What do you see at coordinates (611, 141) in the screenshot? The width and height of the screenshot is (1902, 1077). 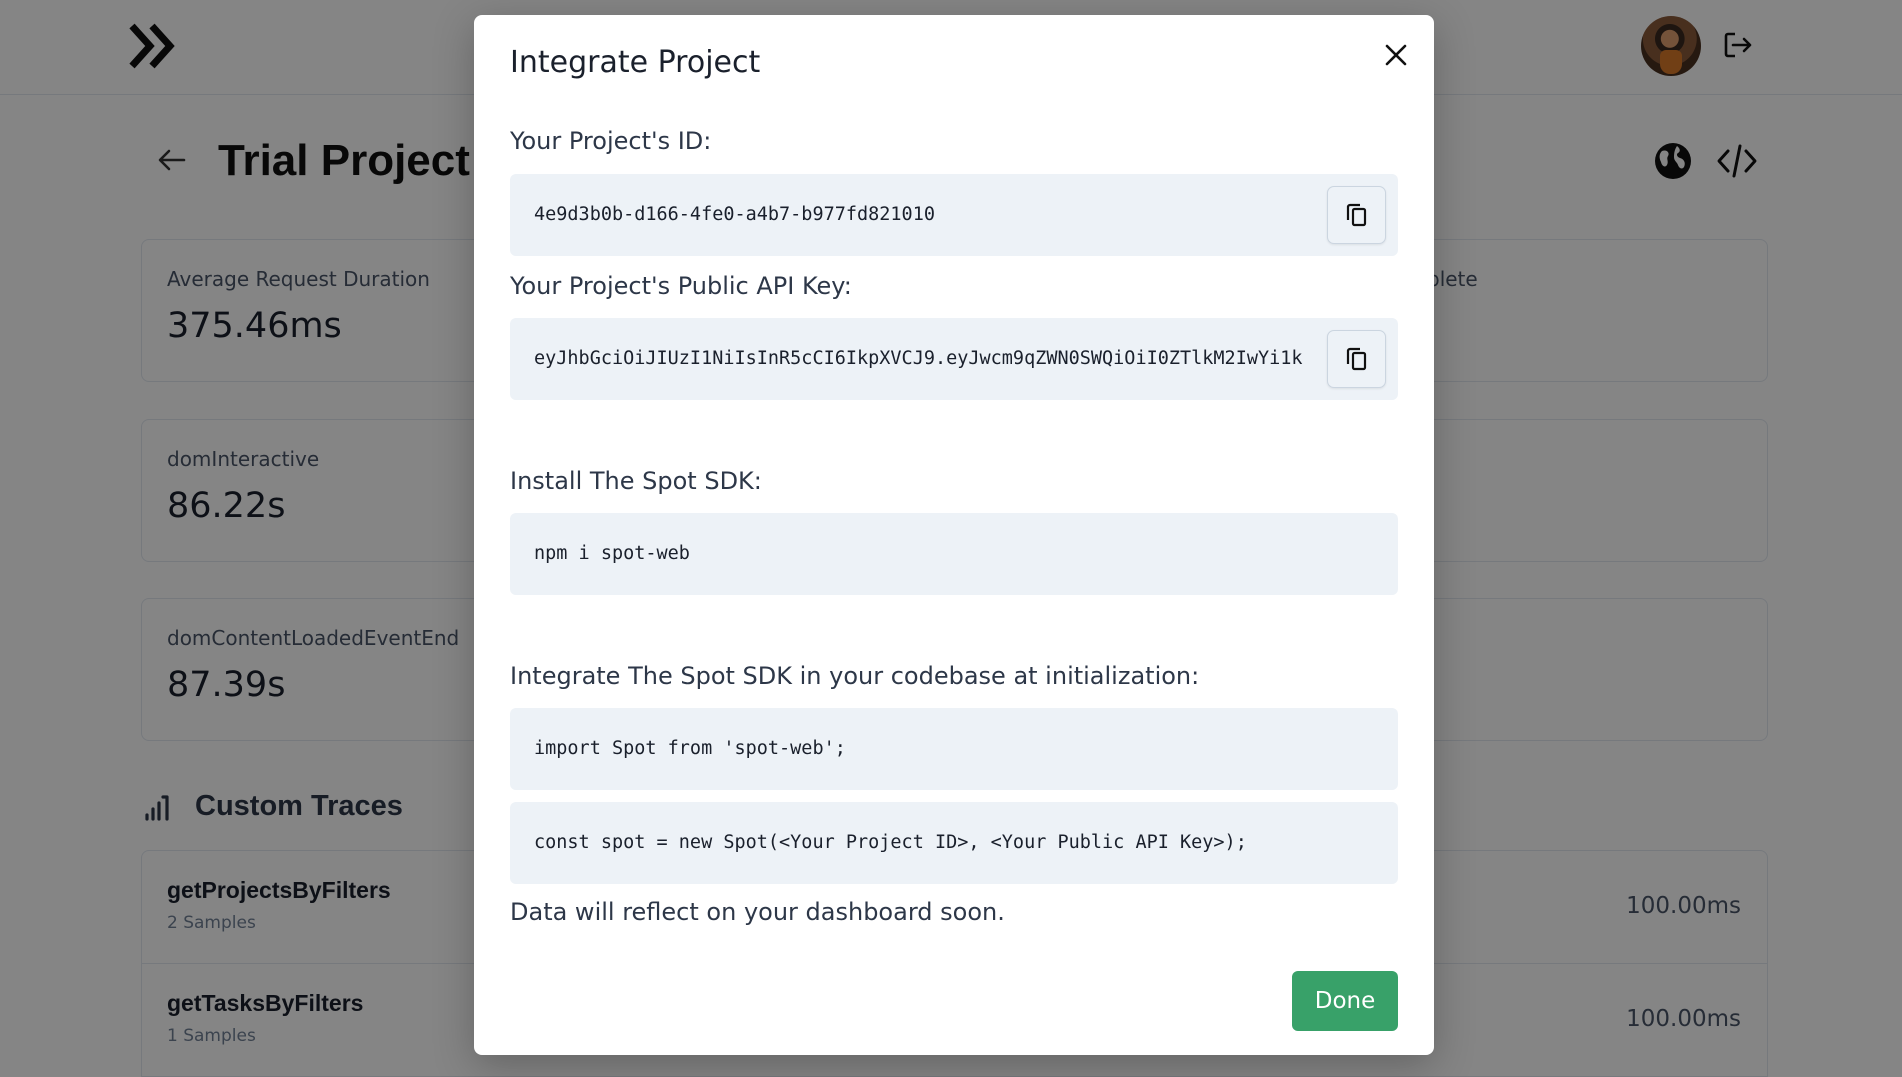 I see `project-id-label: Your Project's ID:` at bounding box center [611, 141].